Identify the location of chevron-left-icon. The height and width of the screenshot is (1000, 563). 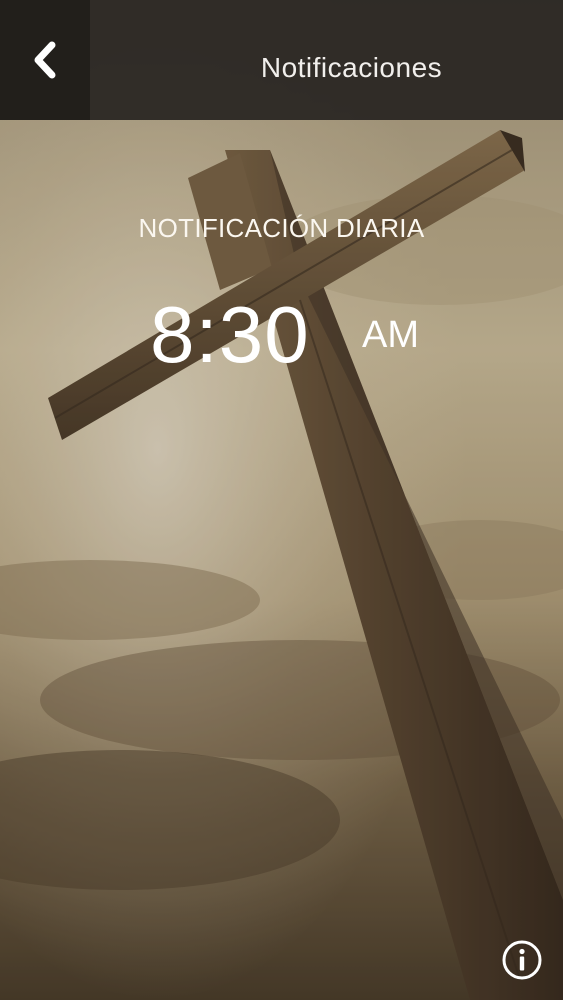
(45, 60).